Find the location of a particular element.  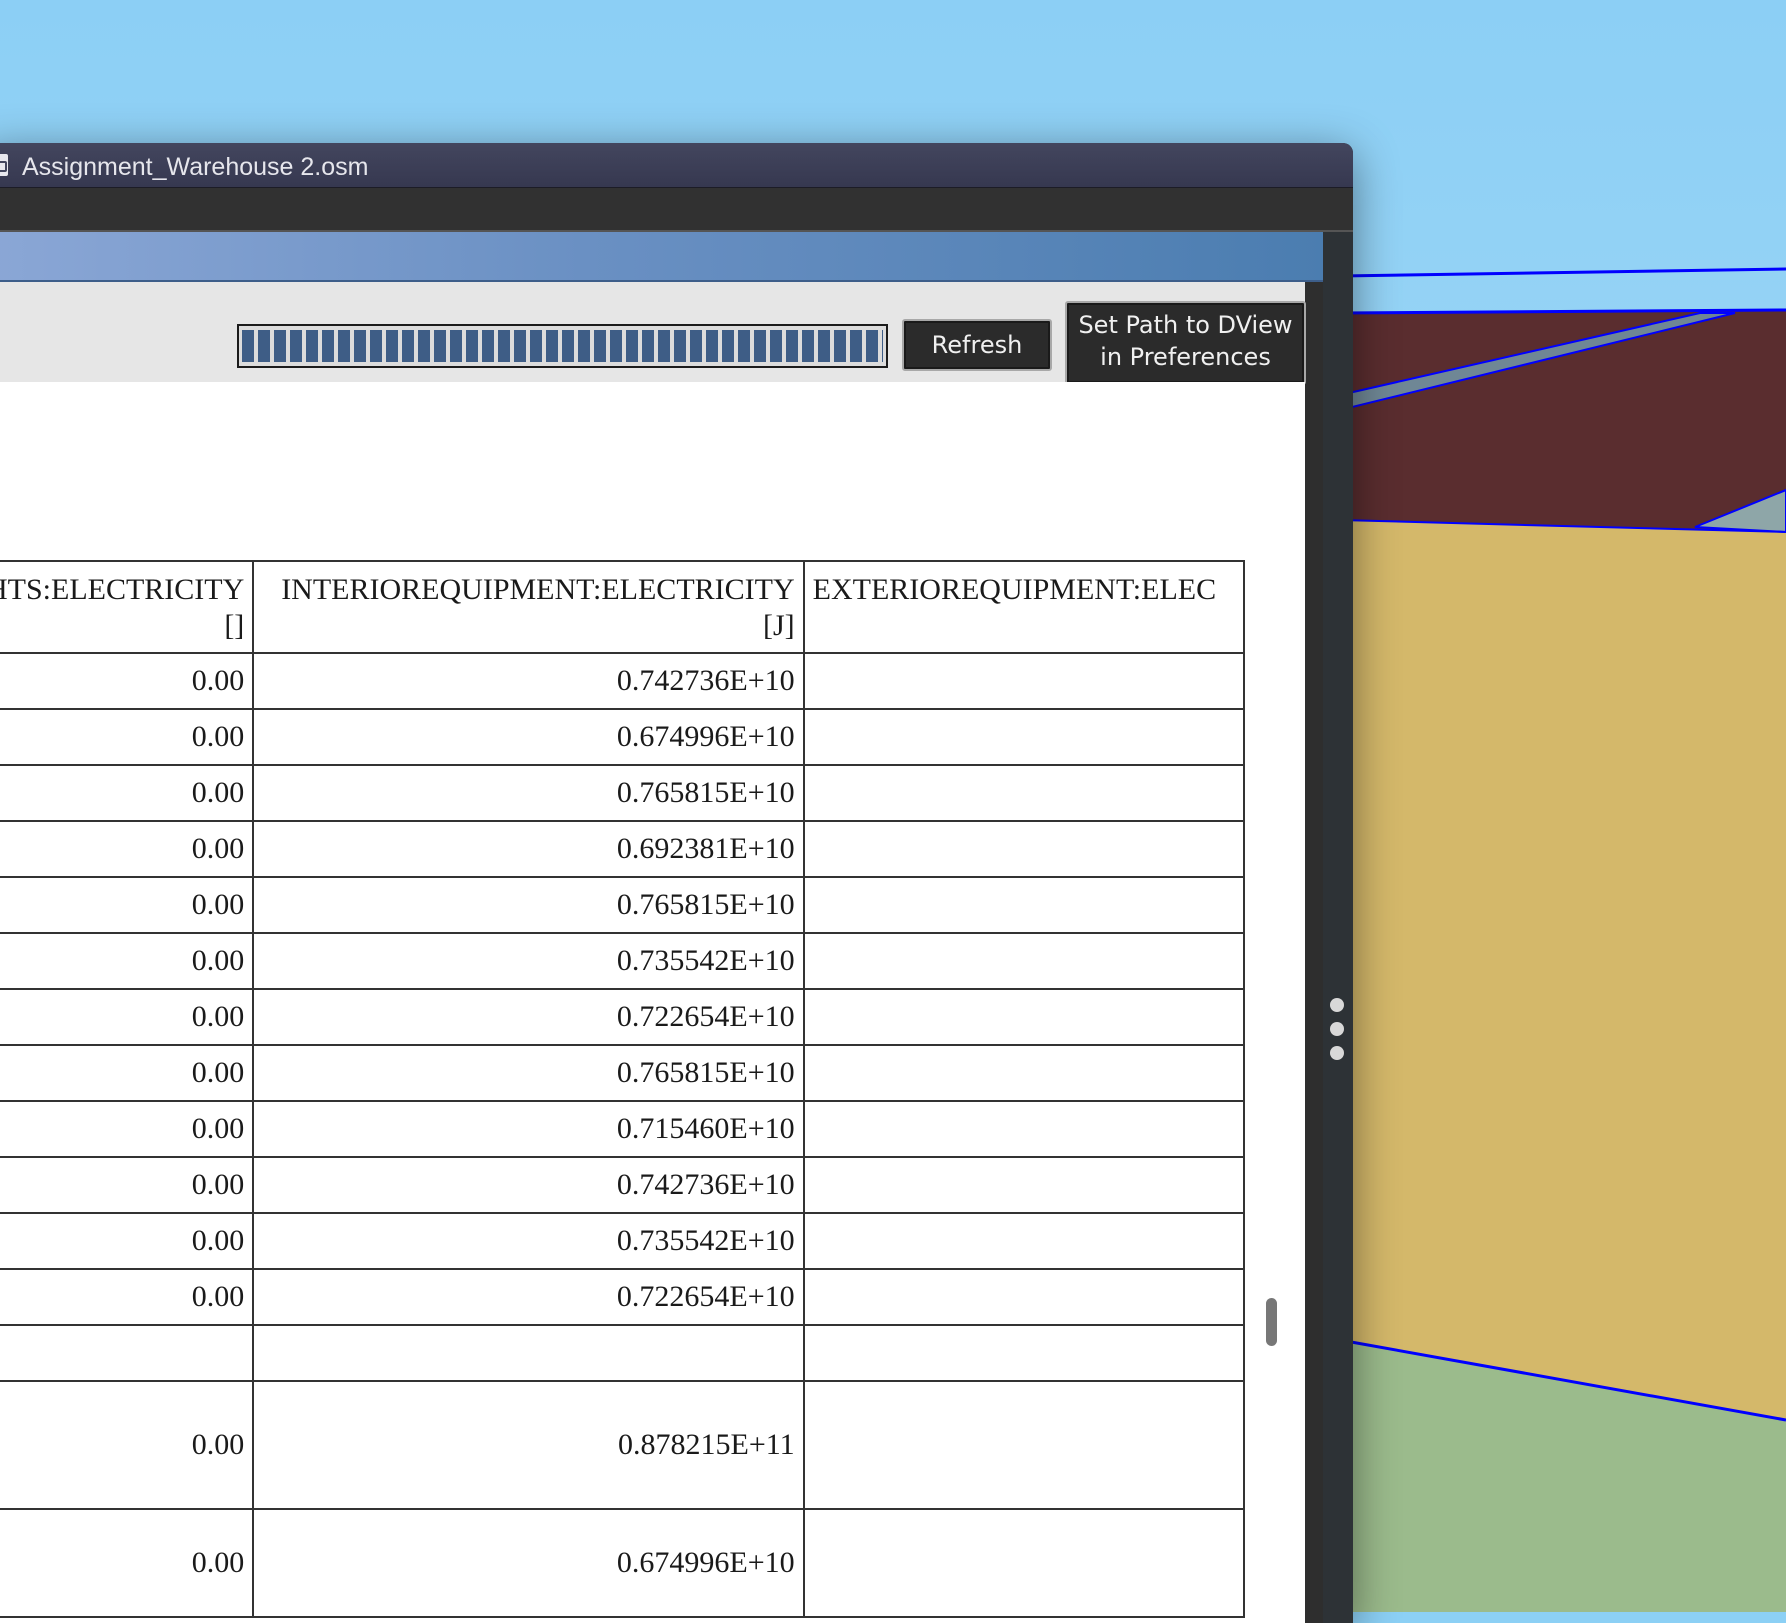

table-row: 0.00 0.878215E+11 is located at coordinates (623, 1445).